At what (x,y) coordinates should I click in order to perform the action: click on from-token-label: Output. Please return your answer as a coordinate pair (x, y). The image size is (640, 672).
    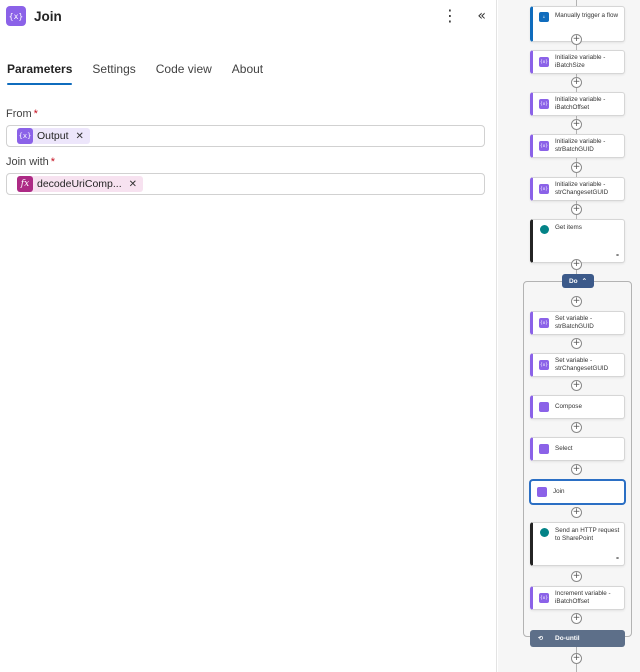
    Looking at the image, I should click on (53, 136).